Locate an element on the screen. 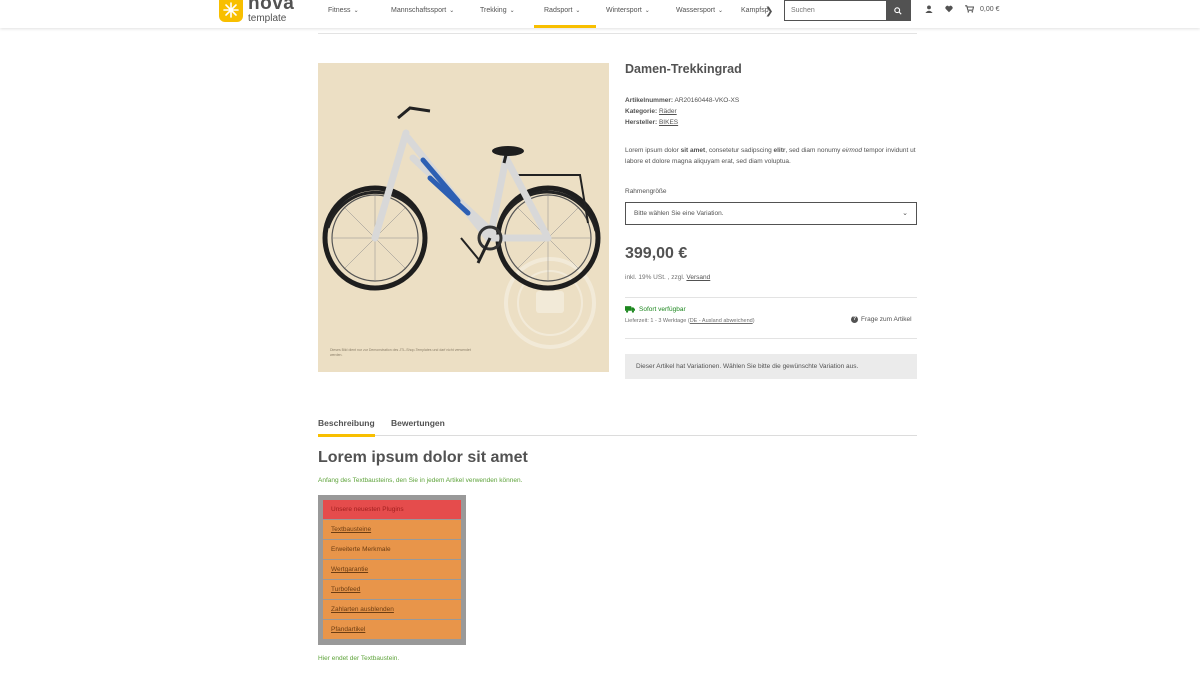 The height and width of the screenshot is (675, 1200). search-icon is located at coordinates (898, 11).